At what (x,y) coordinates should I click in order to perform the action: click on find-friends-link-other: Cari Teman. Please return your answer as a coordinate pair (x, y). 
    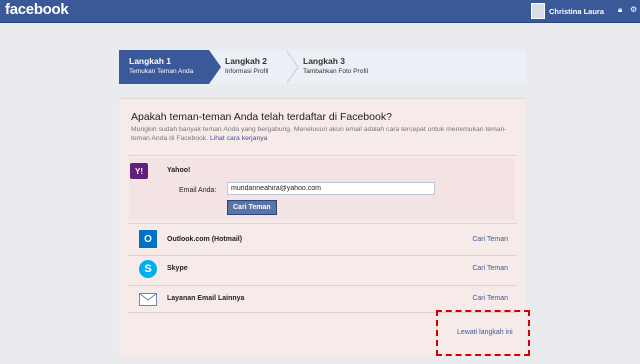
    Looking at the image, I should click on (490, 298).